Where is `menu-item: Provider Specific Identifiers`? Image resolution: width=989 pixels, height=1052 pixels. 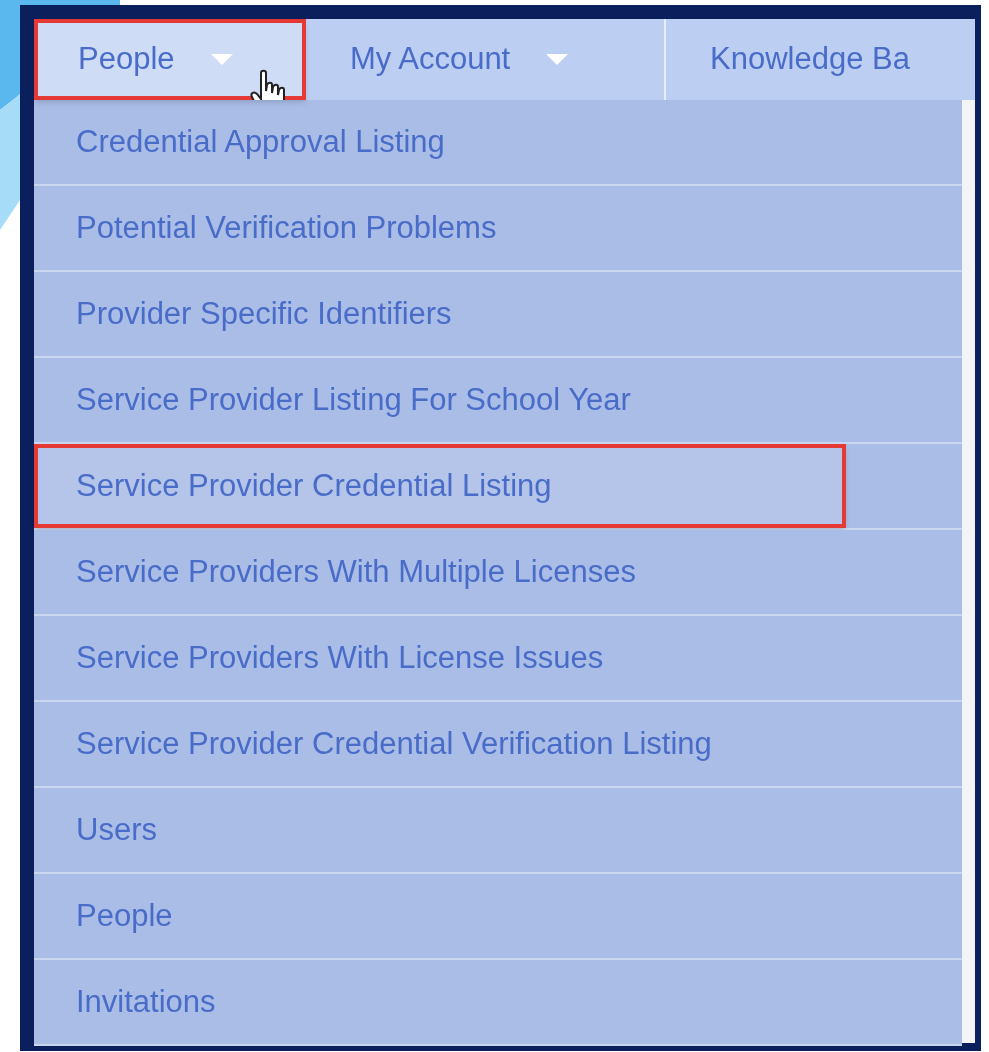 menu-item: Provider Specific Identifiers is located at coordinates (498, 314).